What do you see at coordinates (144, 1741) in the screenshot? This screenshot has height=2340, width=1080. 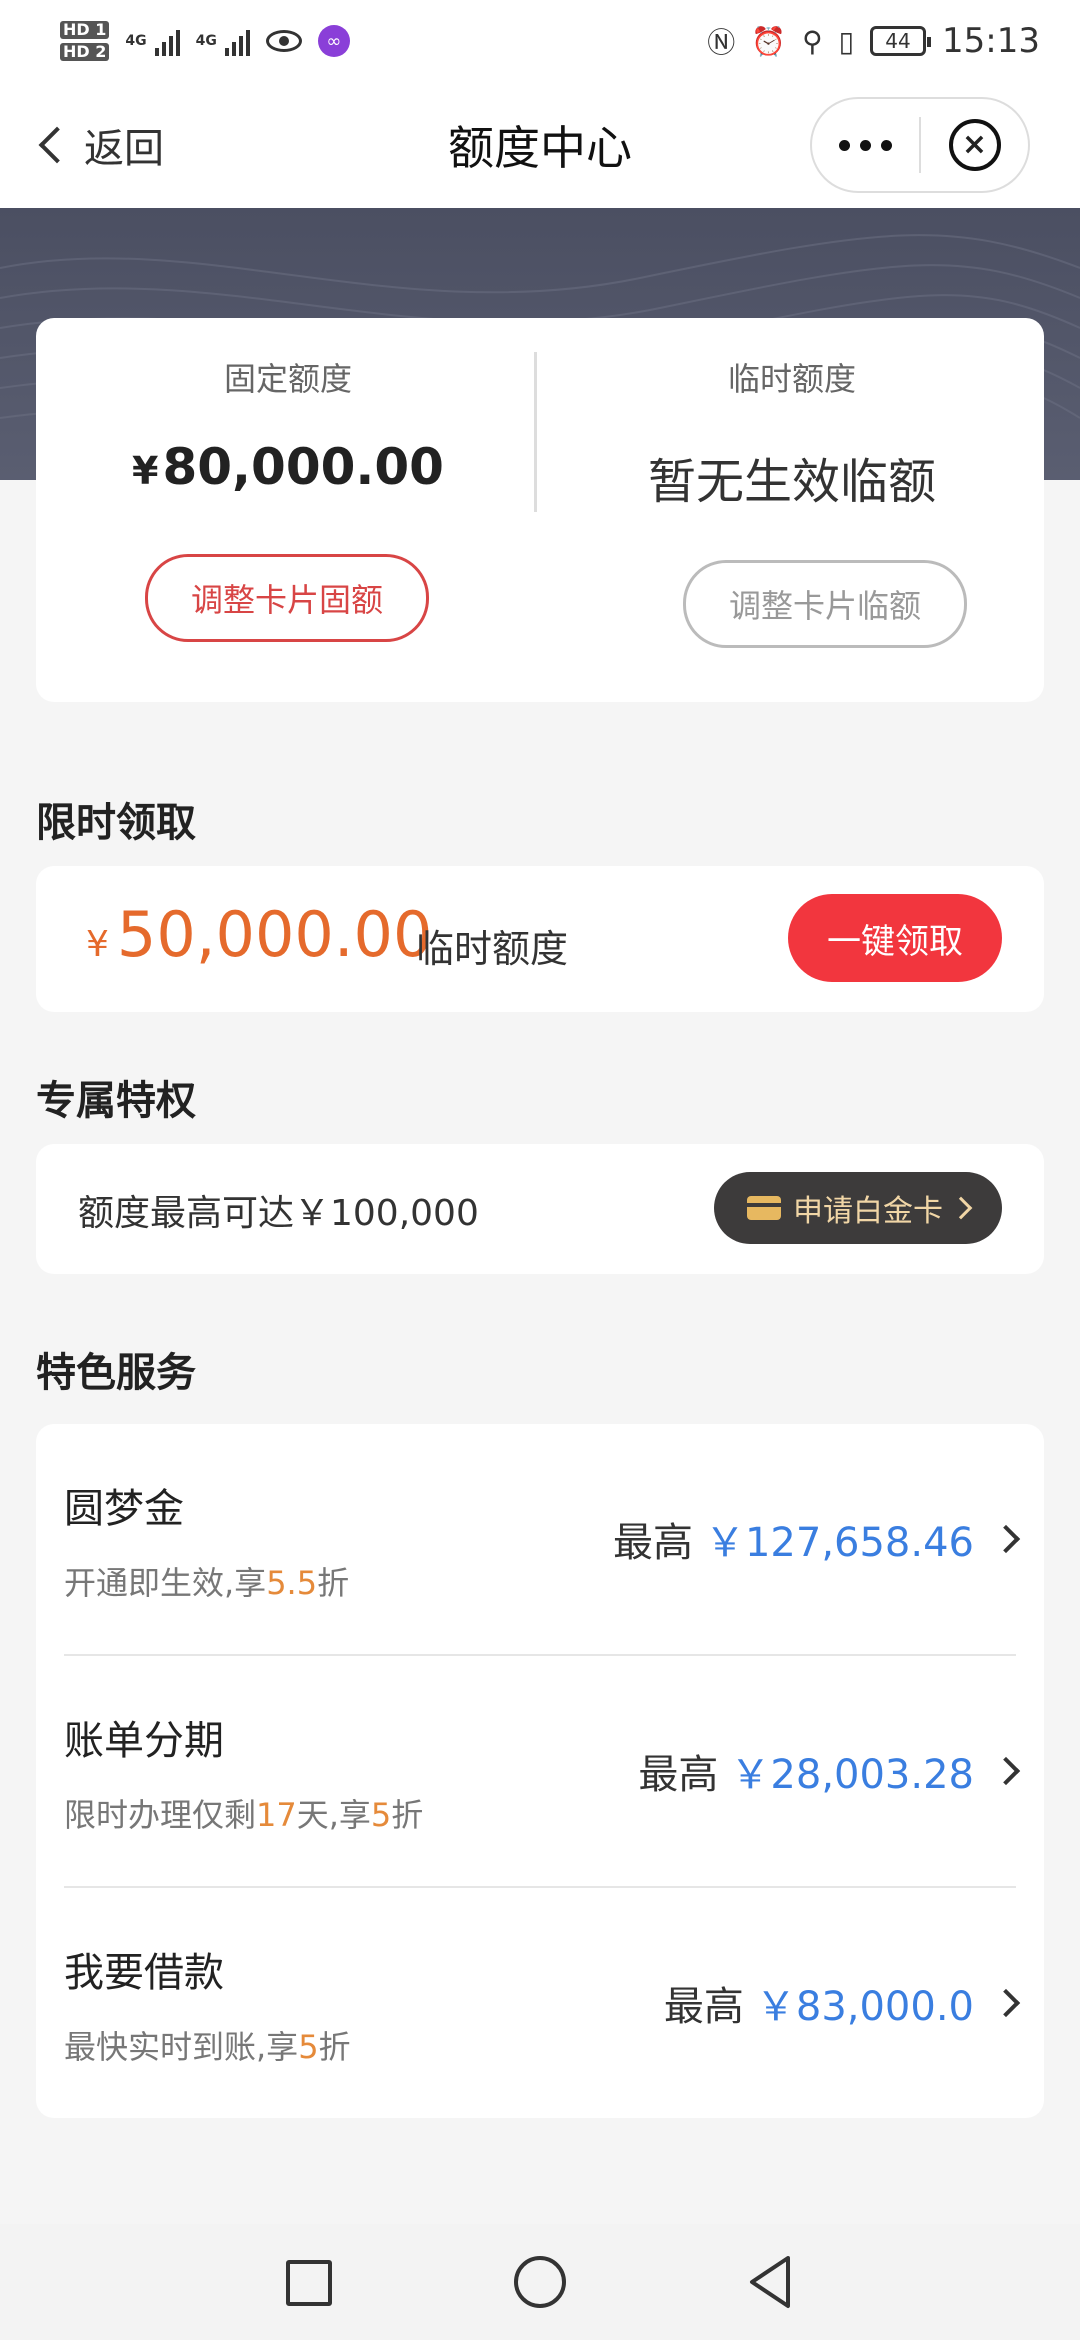 I see `service-title: 账单分期` at bounding box center [144, 1741].